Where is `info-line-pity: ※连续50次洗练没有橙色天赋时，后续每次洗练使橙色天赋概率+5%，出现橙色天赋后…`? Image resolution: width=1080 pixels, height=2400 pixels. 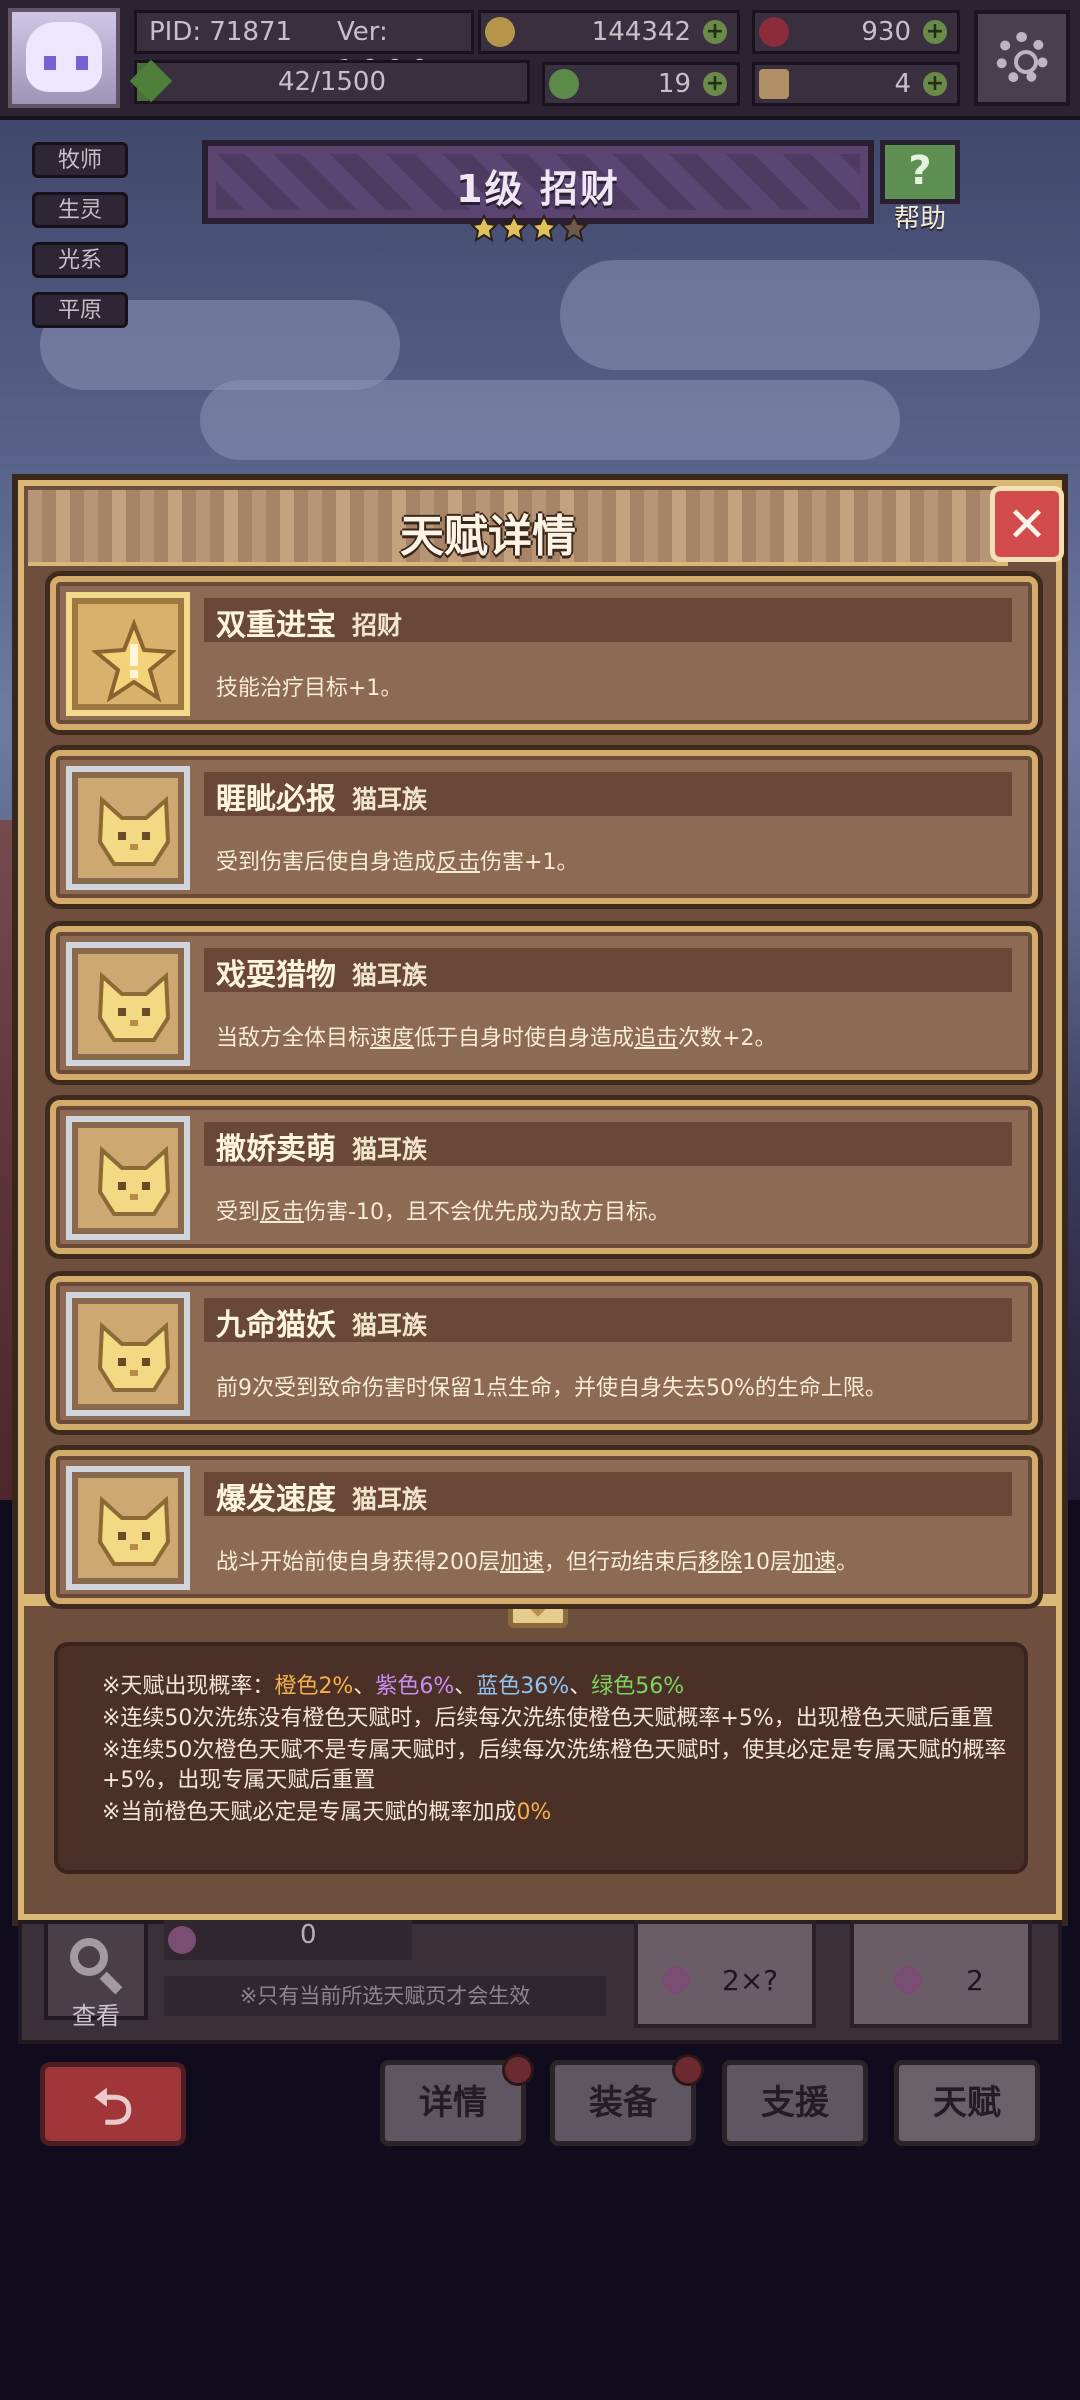 info-line-pity: ※连续50次洗练没有橙色天赋时，后续每次洗练使橙色天赋概率+5%，出现橙色天赋后… is located at coordinates (548, 1718).